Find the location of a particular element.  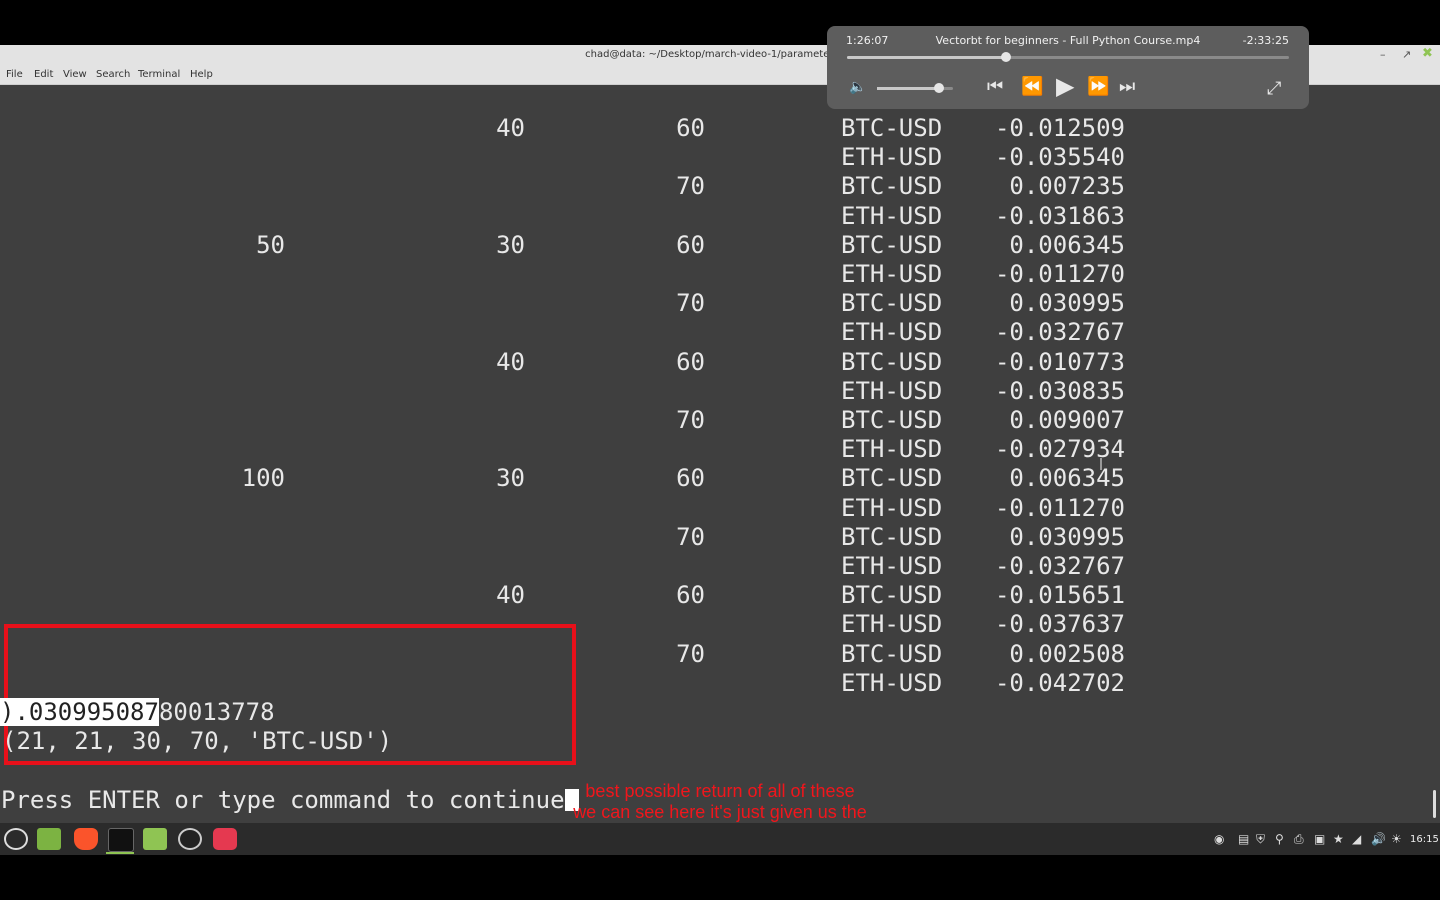

image-viewer-icon is located at coordinates (225, 839).